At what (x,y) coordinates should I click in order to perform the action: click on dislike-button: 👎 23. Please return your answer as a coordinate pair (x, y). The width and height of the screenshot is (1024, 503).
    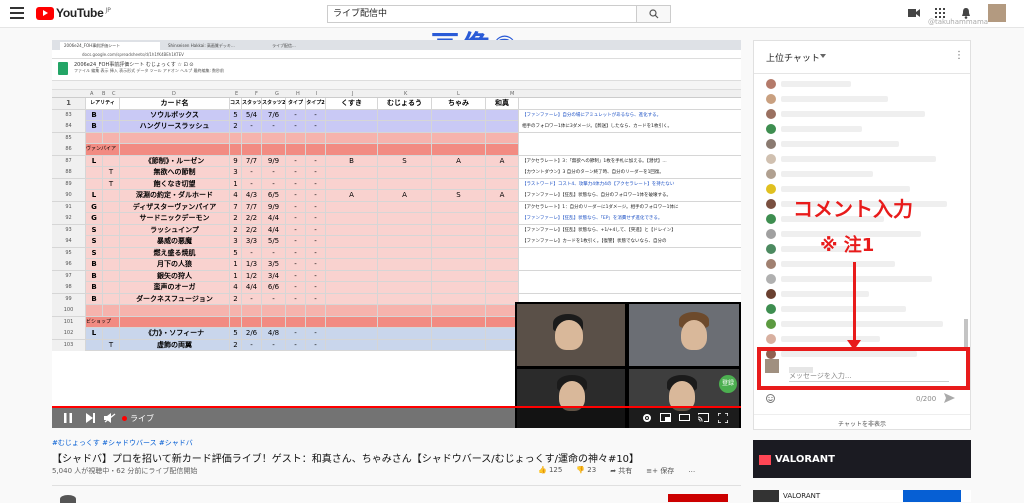
    Looking at the image, I should click on (586, 471).